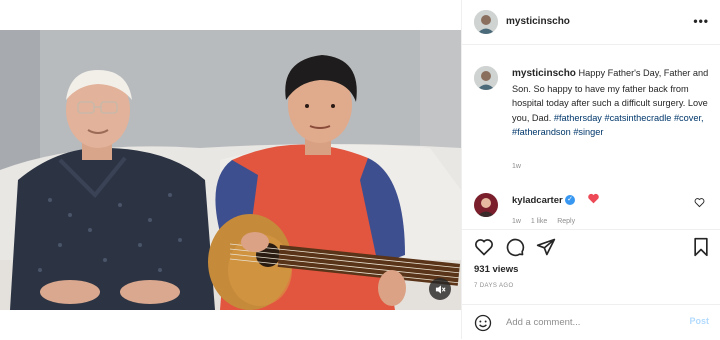 This screenshot has width=720, height=340. I want to click on post-header: mysticinscho •••, so click(591, 22).